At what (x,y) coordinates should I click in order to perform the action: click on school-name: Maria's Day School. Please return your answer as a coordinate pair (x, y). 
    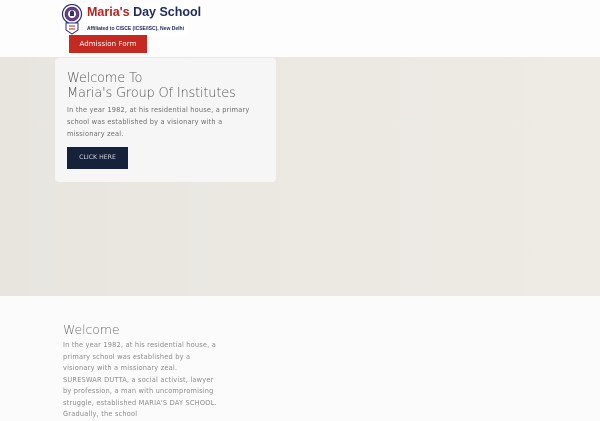
    Looking at the image, I should click on (144, 12).